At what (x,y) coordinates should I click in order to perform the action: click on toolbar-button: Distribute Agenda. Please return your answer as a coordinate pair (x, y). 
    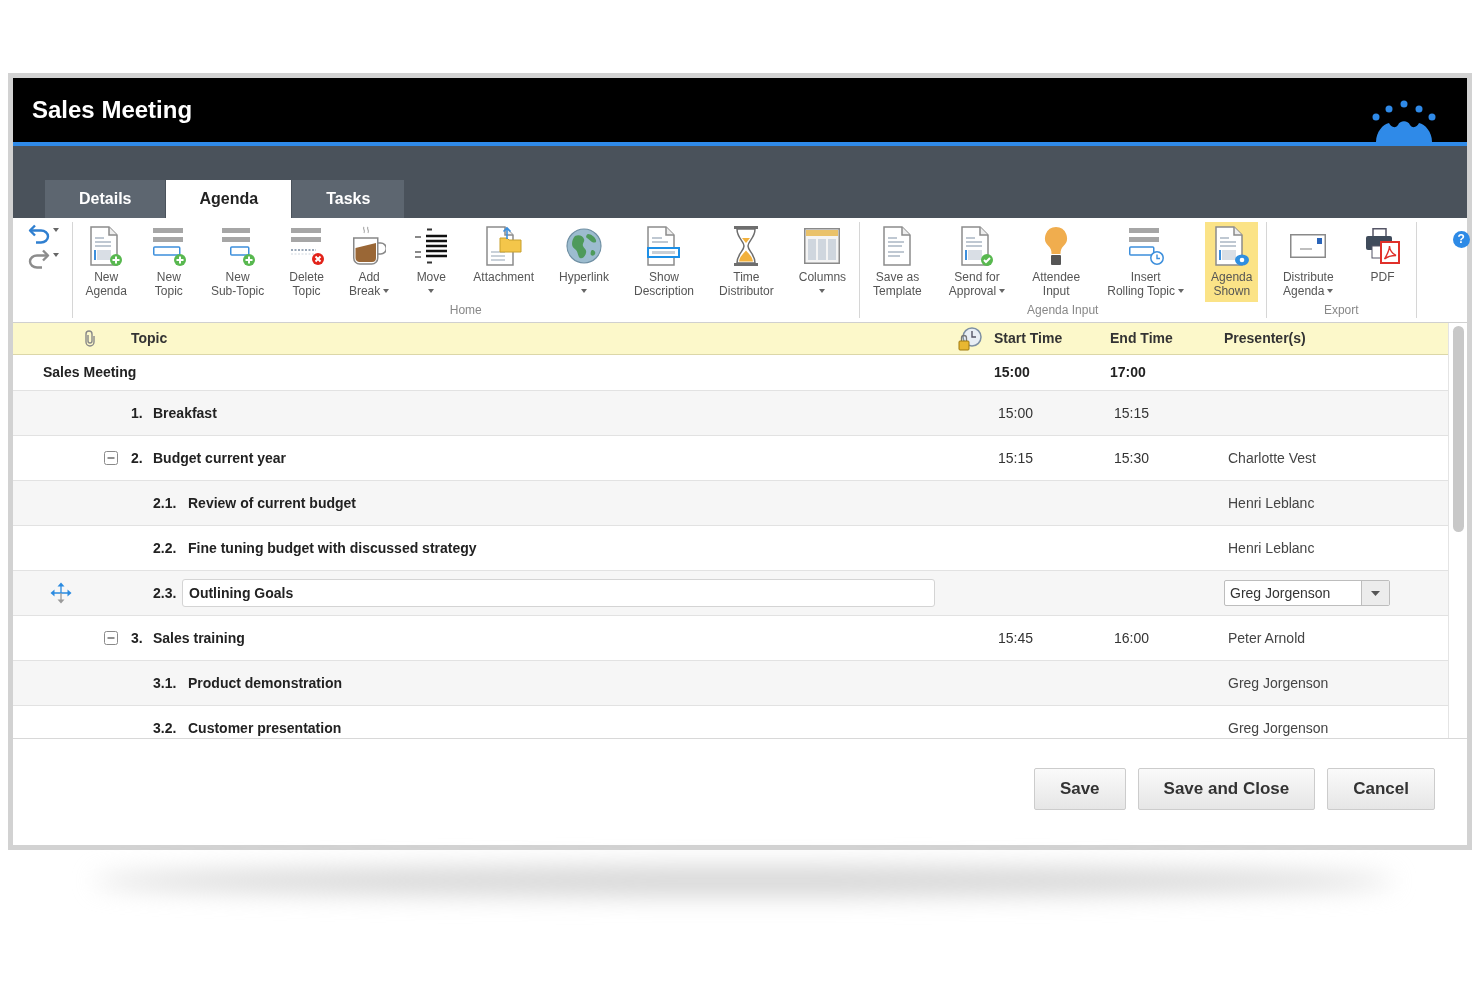
    Looking at the image, I should click on (1308, 262).